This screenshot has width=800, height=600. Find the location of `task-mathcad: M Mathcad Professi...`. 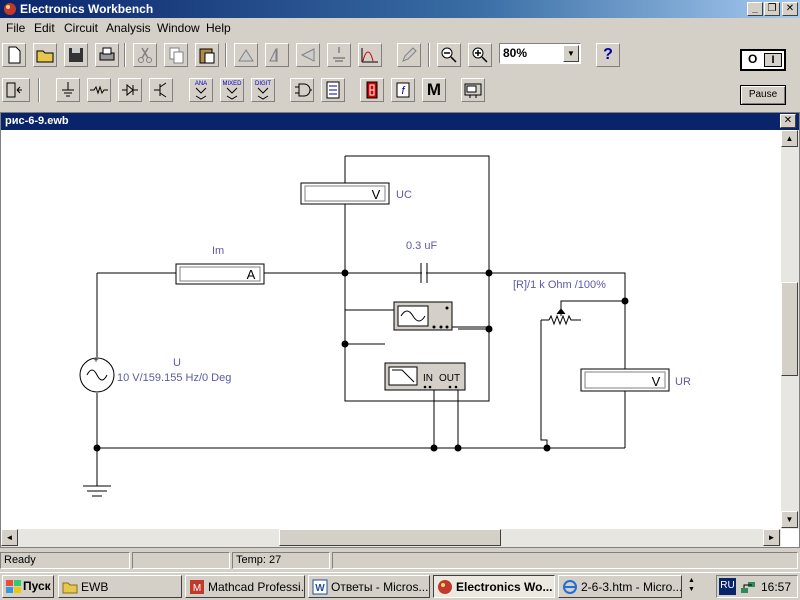

task-mathcad: M Mathcad Professi... is located at coordinates (245, 586).